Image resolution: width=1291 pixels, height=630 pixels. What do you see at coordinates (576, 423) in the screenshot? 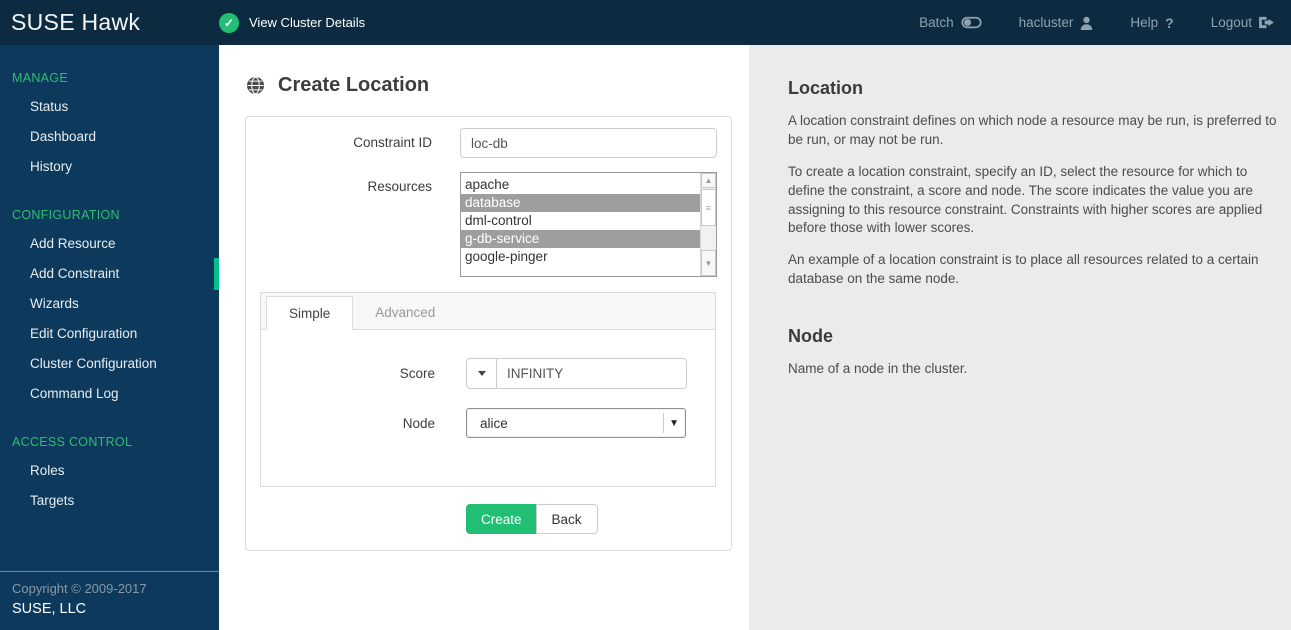
I see `node-select: alice ▼` at bounding box center [576, 423].